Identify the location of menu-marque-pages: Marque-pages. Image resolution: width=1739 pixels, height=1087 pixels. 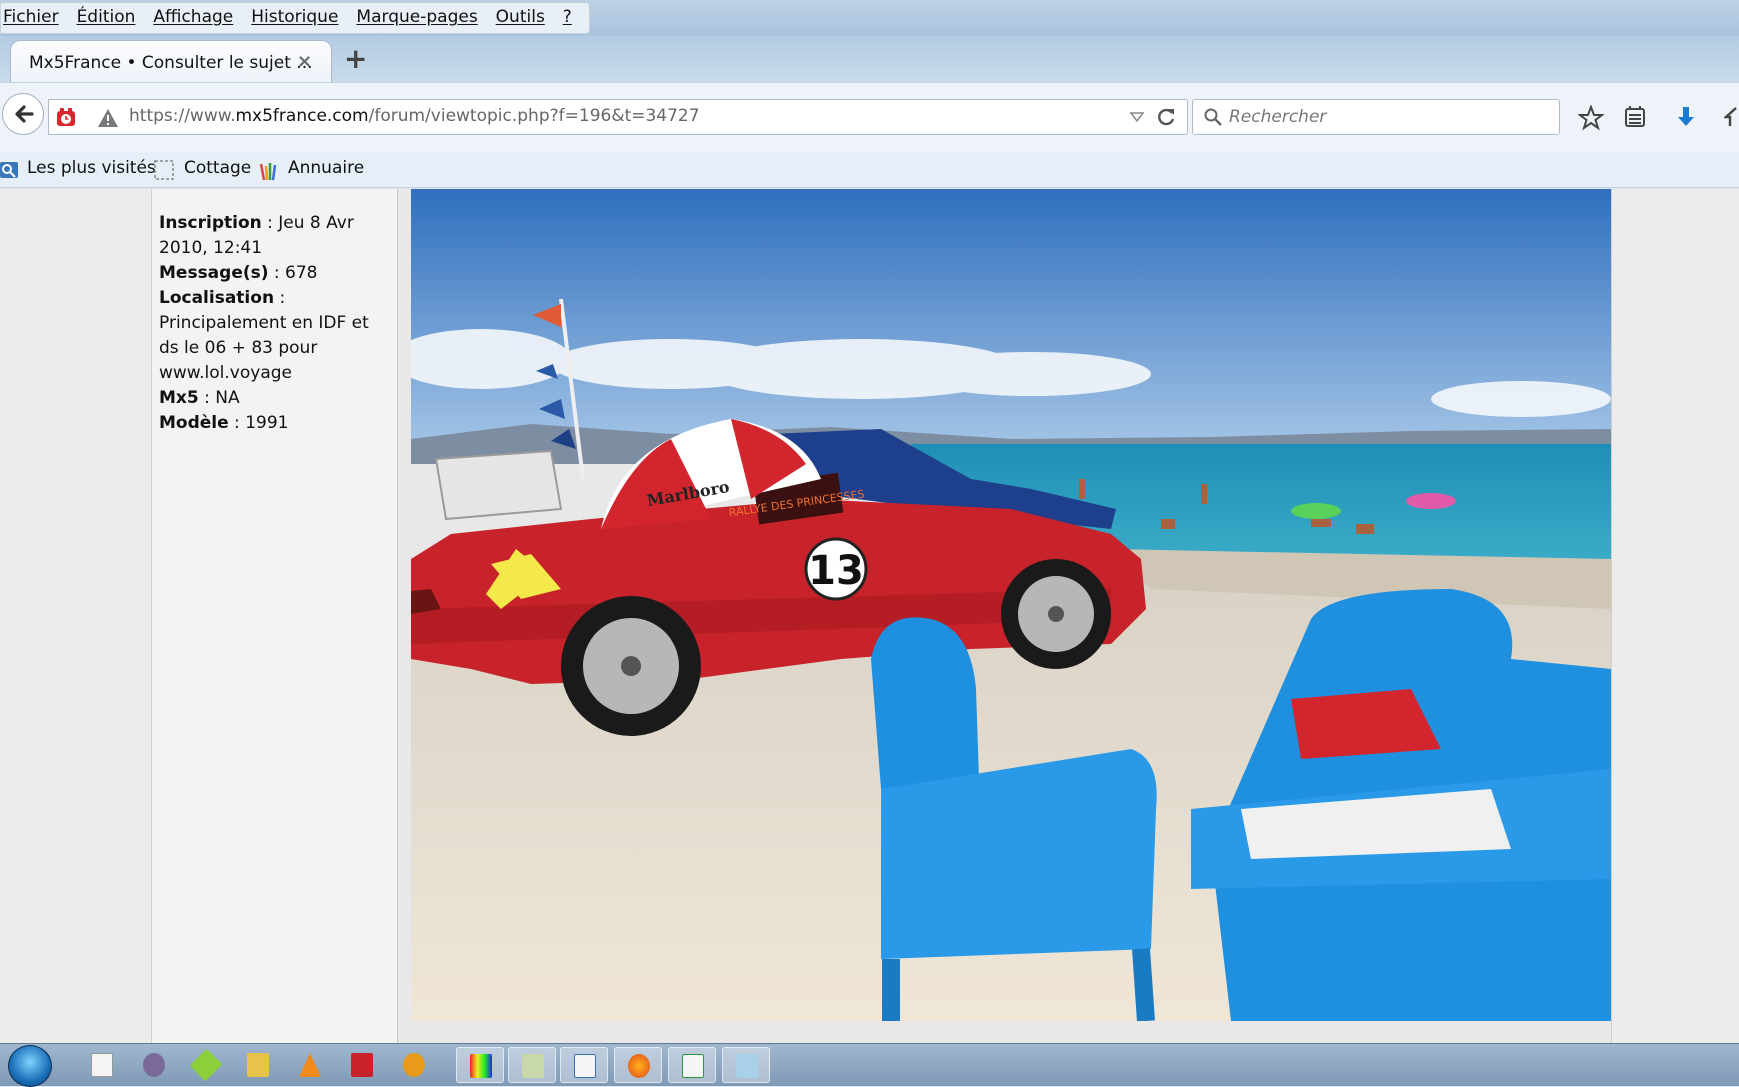
(416, 18).